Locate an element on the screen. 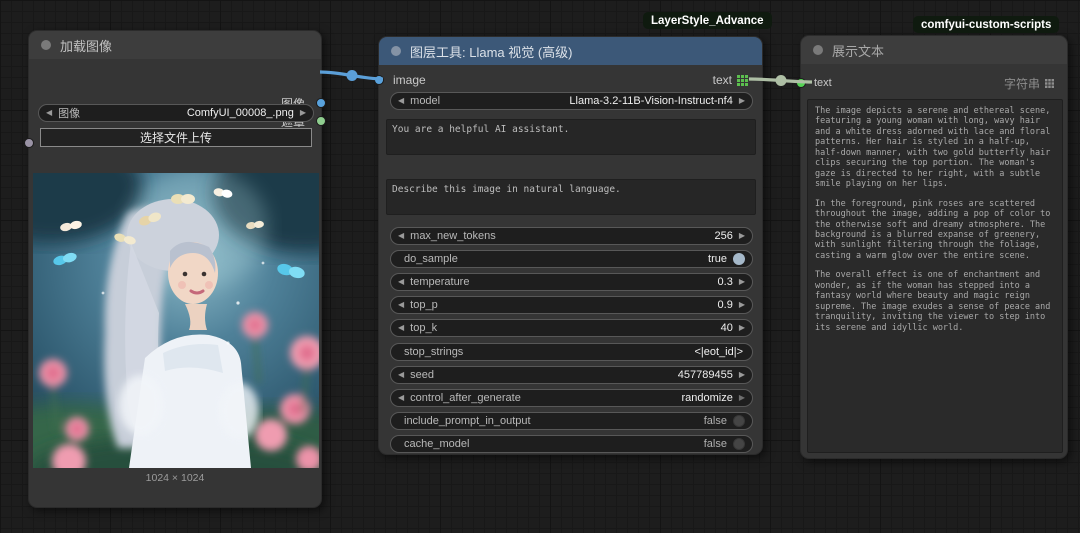 The height and width of the screenshot is (533, 1080). input-text-label: text is located at coordinates (823, 83).